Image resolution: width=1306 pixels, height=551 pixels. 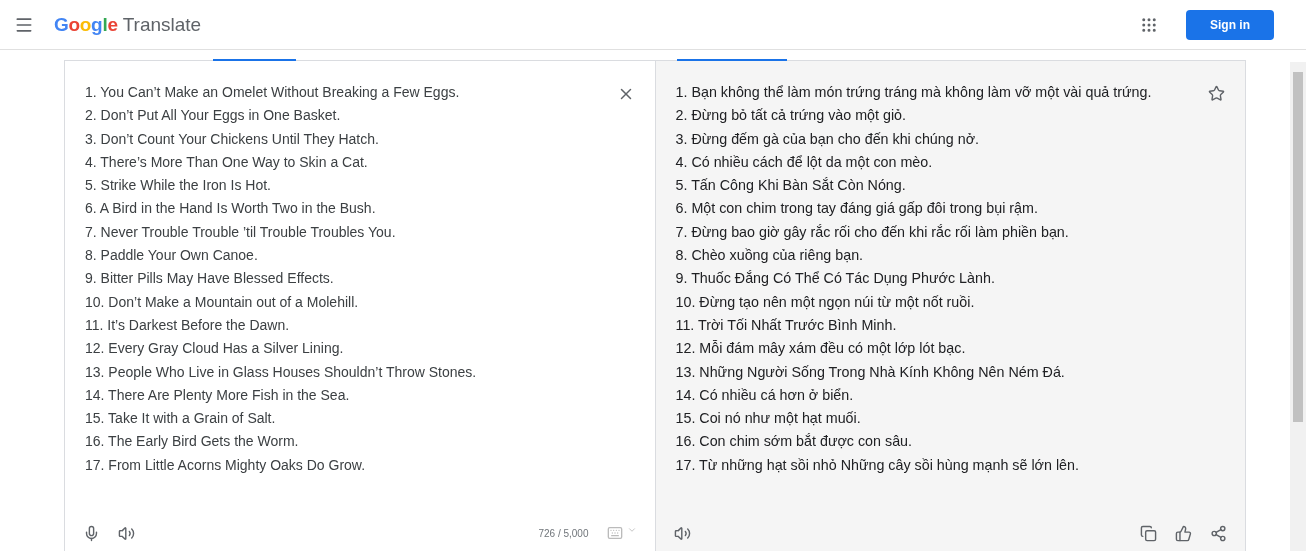 I want to click on translation-line: 12. Mỗi đám mây xám đều có một lớp lót bạc., so click(x=821, y=349).